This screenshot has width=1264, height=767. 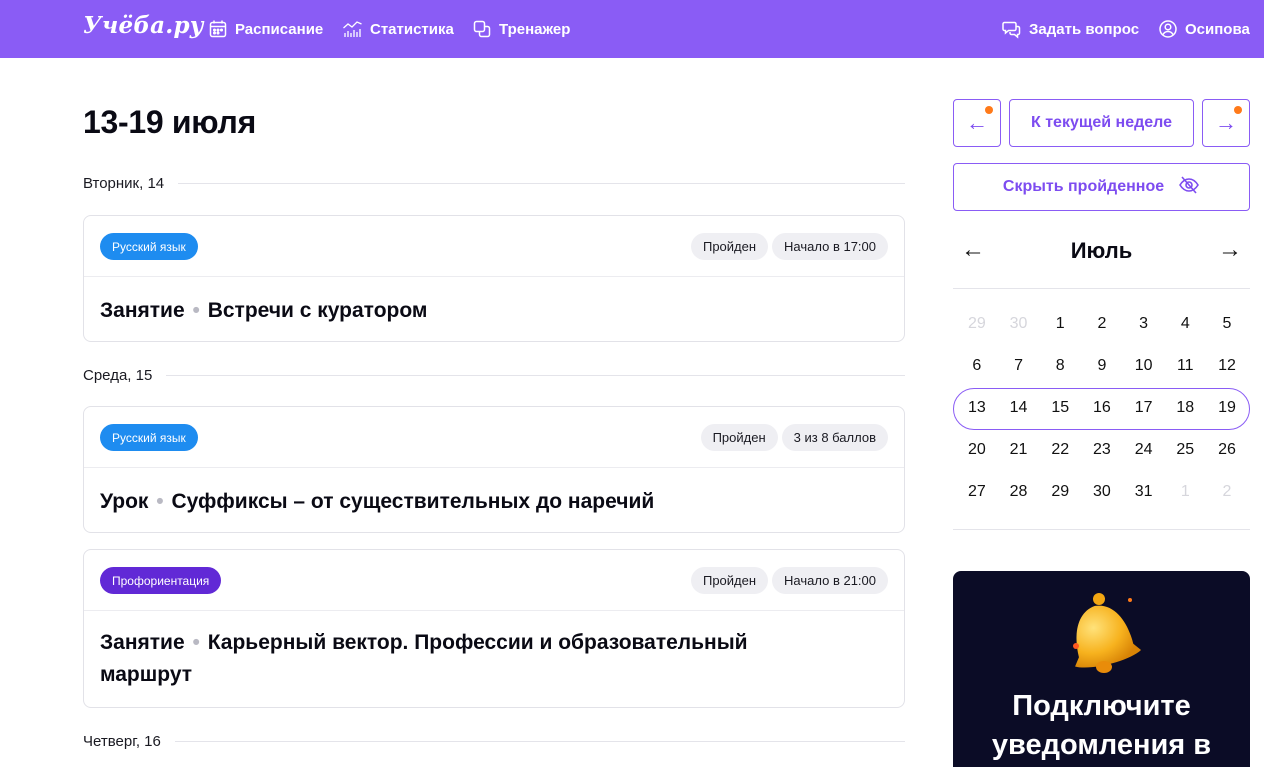 What do you see at coordinates (494, 246) in the screenshot?
I see `card-header: Русский язык Пройден Начало в 17:00` at bounding box center [494, 246].